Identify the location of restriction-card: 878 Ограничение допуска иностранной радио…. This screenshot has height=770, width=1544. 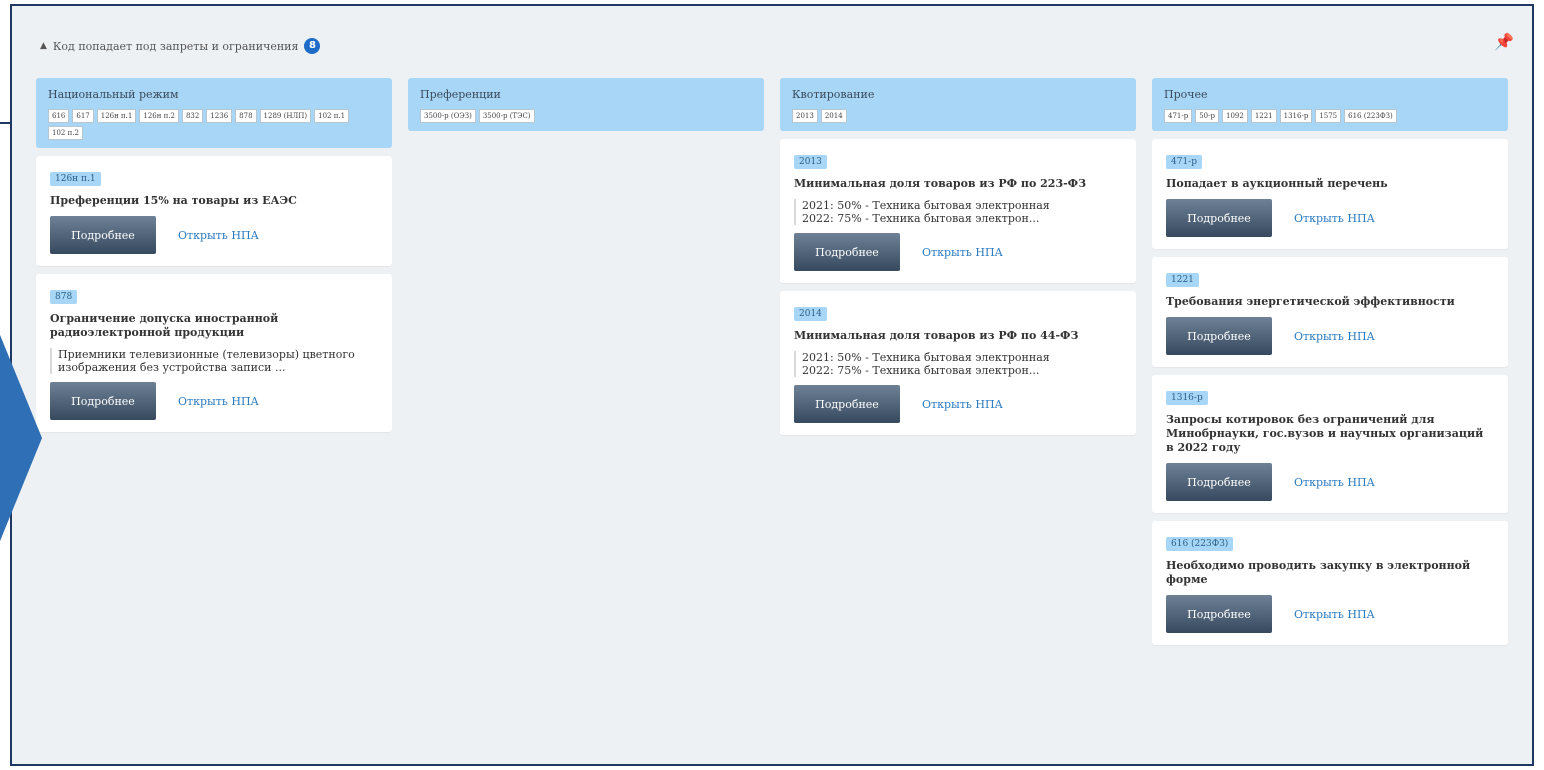
(214, 353).